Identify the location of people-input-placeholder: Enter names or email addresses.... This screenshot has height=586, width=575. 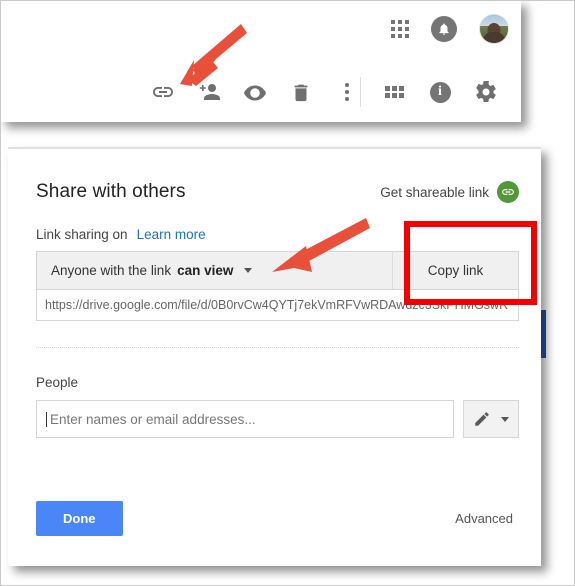
(153, 419).